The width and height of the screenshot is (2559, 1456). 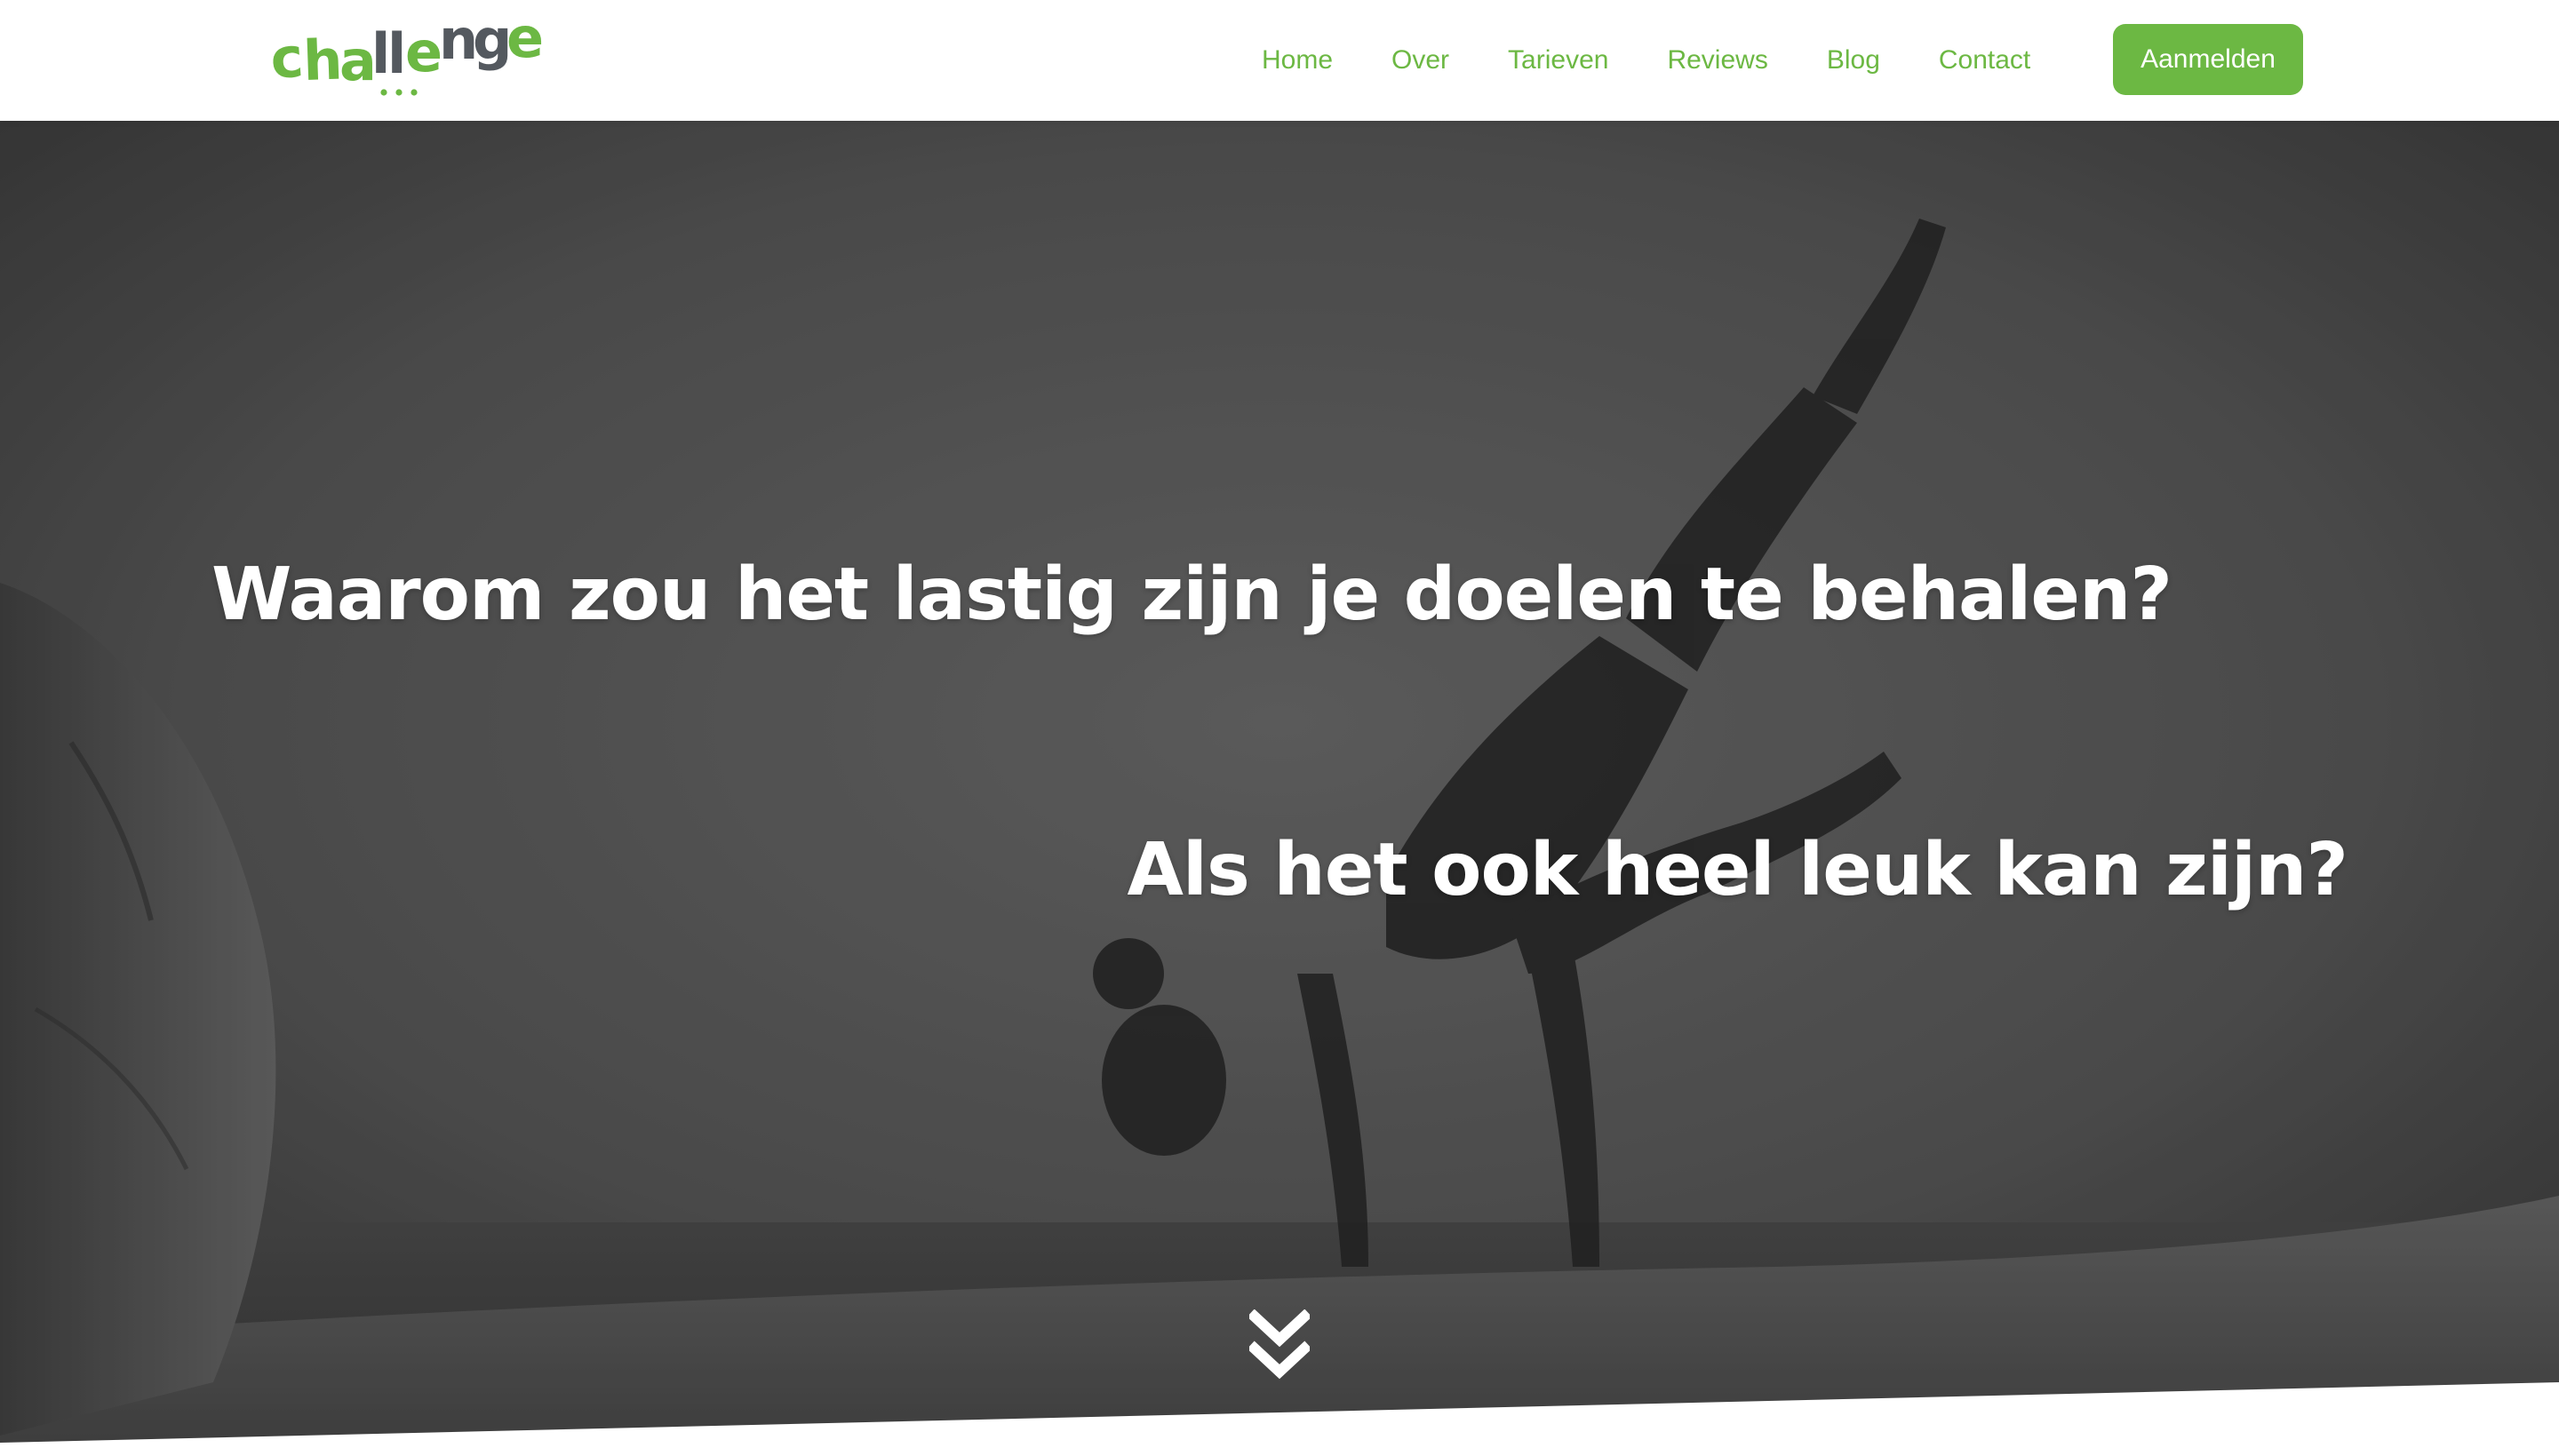 What do you see at coordinates (1297, 61) in the screenshot?
I see `nav-home: Home` at bounding box center [1297, 61].